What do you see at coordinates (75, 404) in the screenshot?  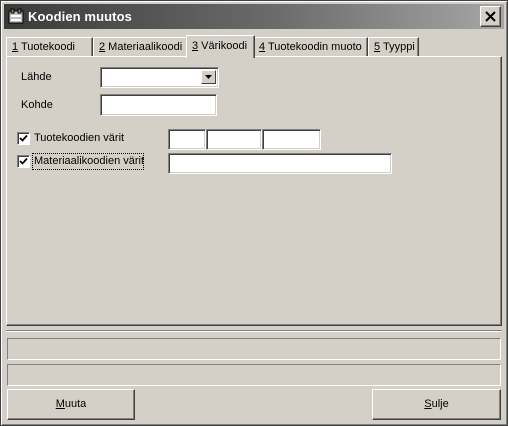 I see `button-label: uuta` at bounding box center [75, 404].